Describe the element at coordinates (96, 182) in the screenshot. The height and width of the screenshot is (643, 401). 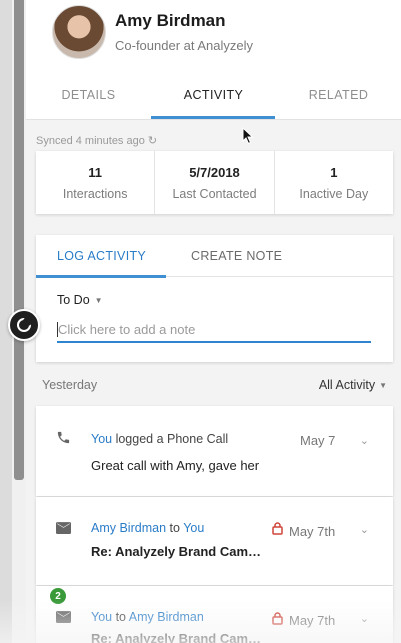
I see `stat-interactions: 11 Interactions` at that location.